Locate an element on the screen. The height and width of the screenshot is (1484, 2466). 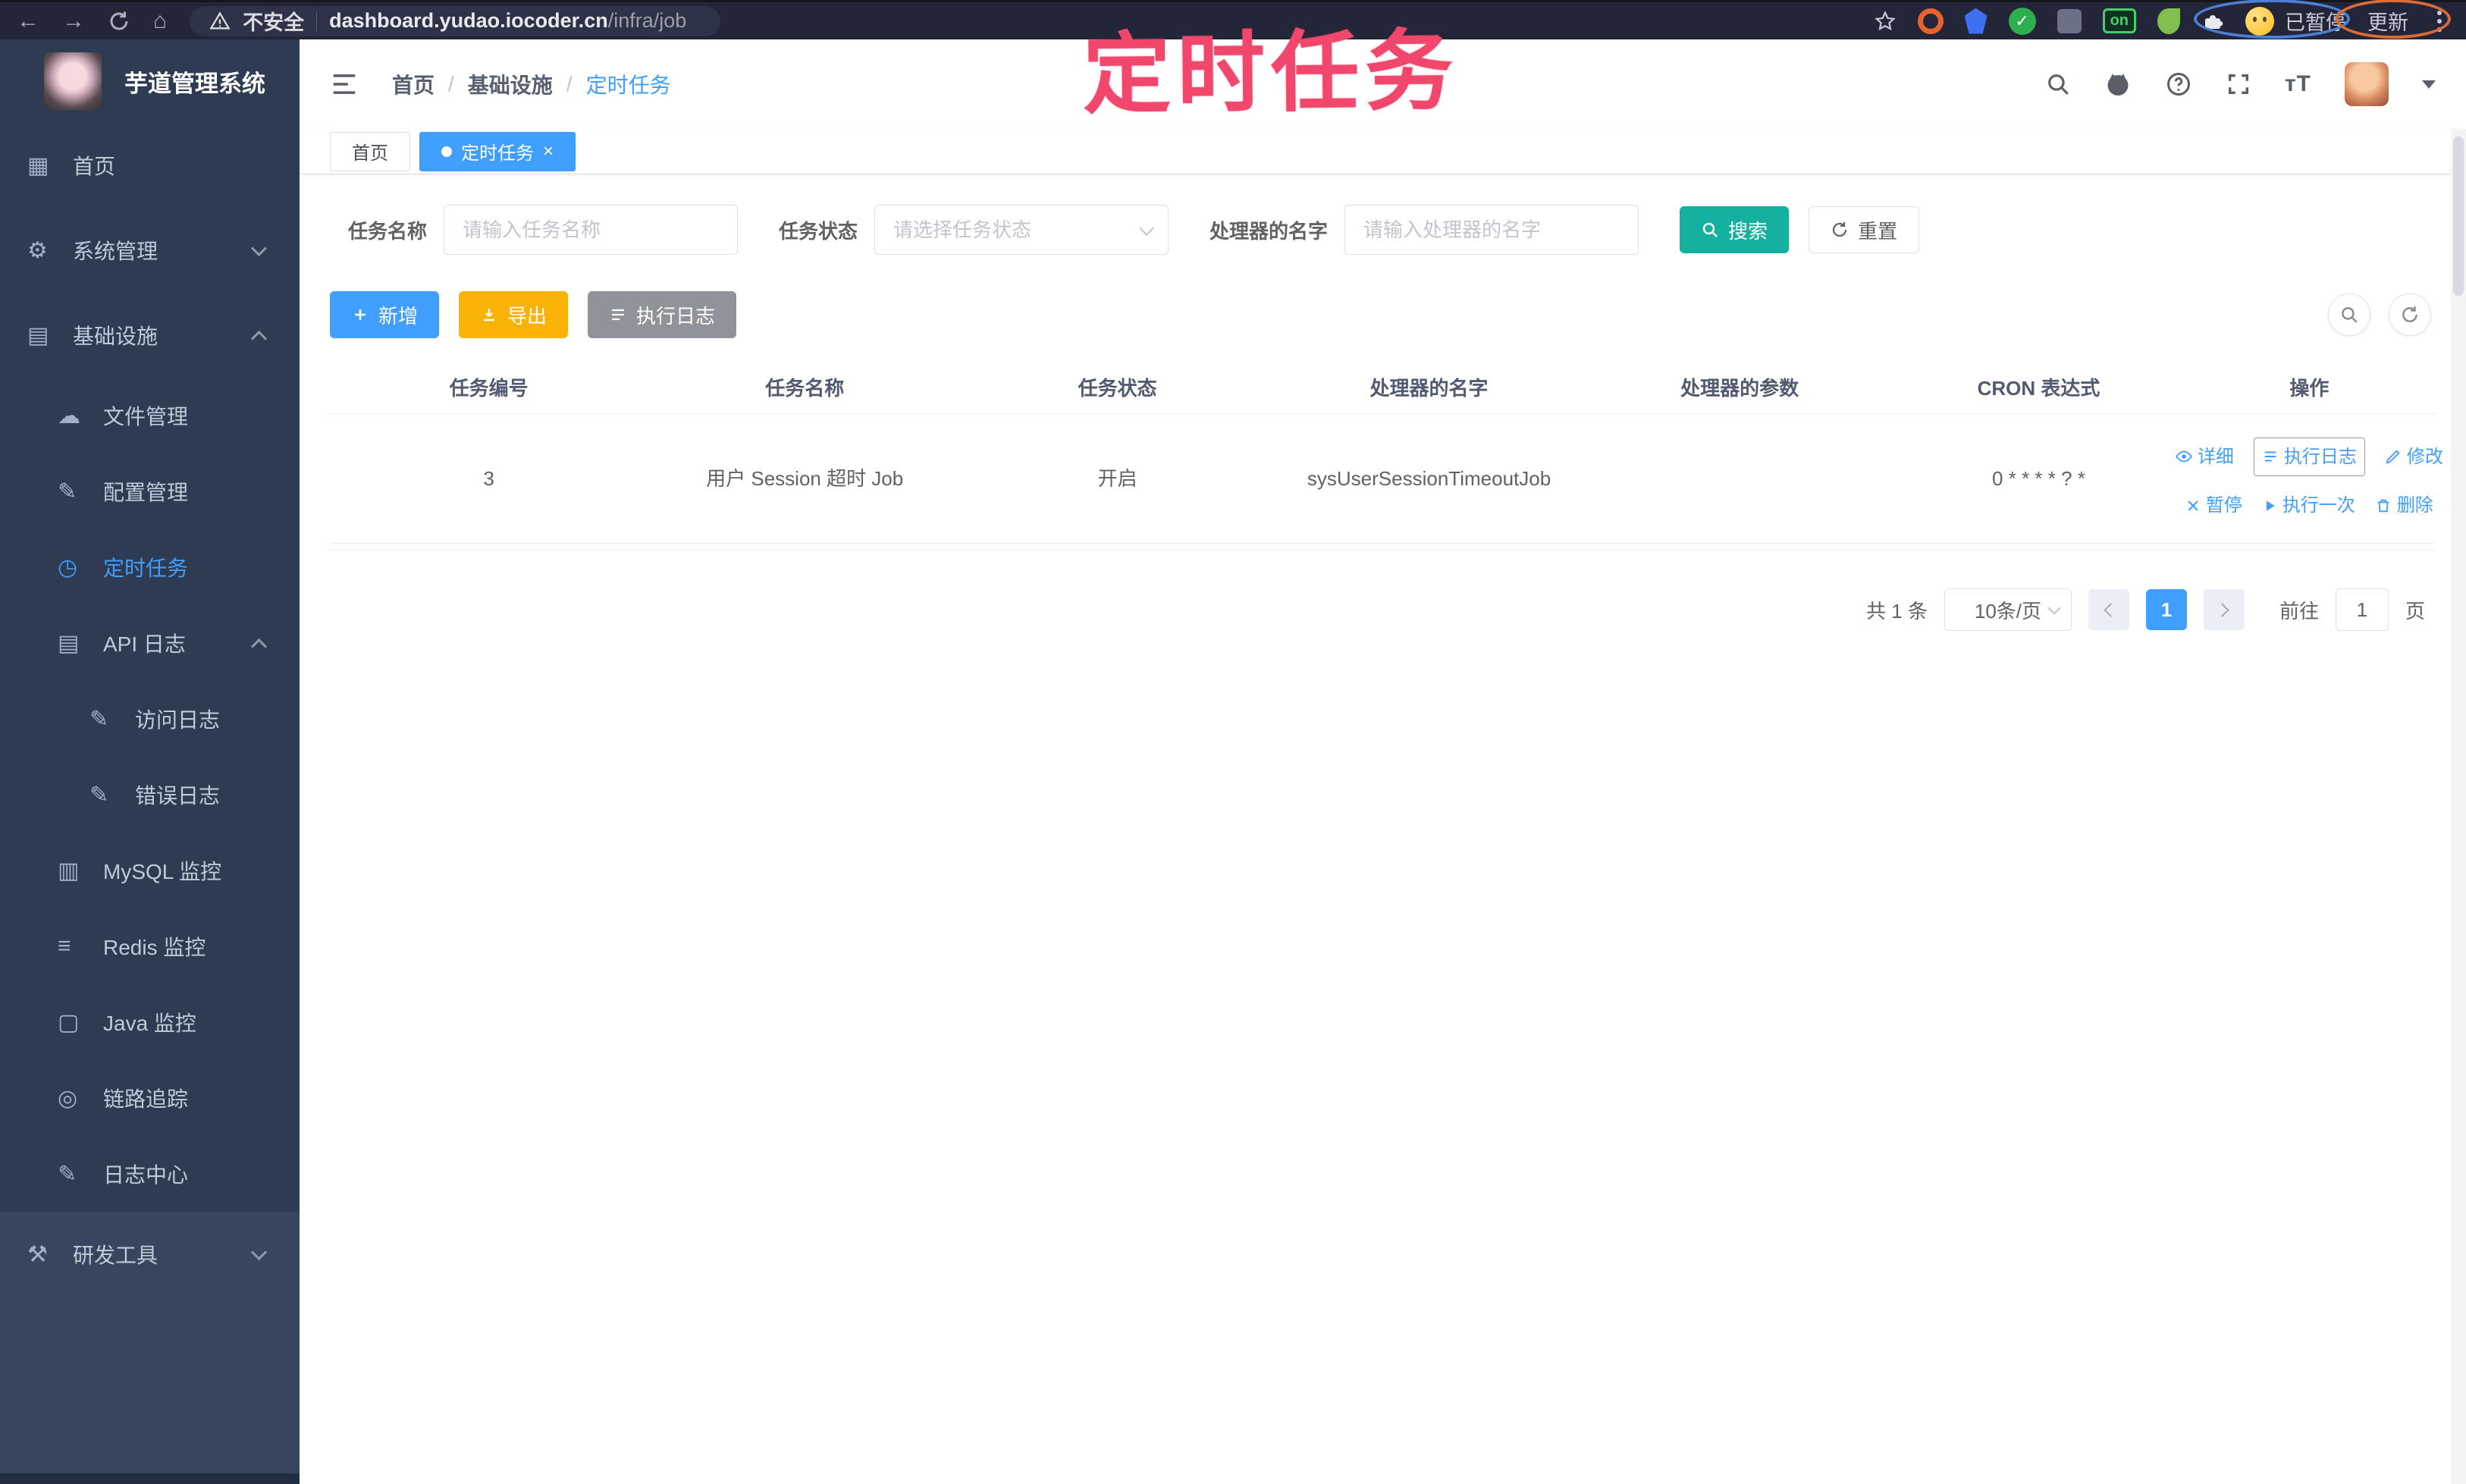
filter-handler-name: 处理器的名字 is located at coordinates (1424, 230).